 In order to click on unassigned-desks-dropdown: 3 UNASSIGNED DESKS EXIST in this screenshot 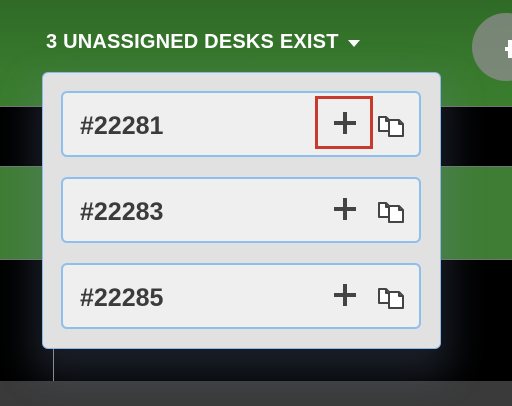, I will do `click(203, 42)`.